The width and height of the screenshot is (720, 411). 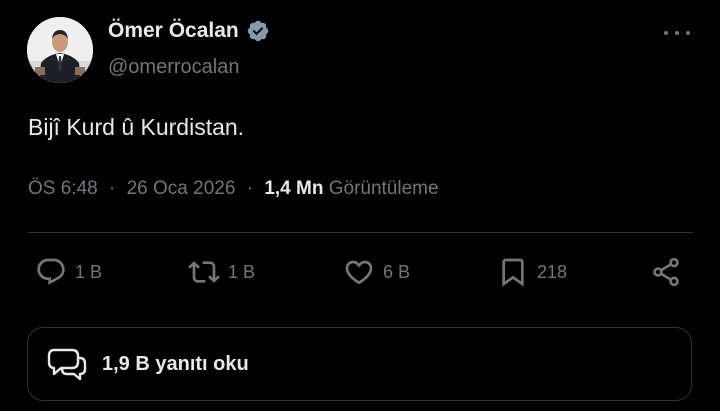 I want to click on views-count: 1,4 Mn, so click(x=294, y=188).